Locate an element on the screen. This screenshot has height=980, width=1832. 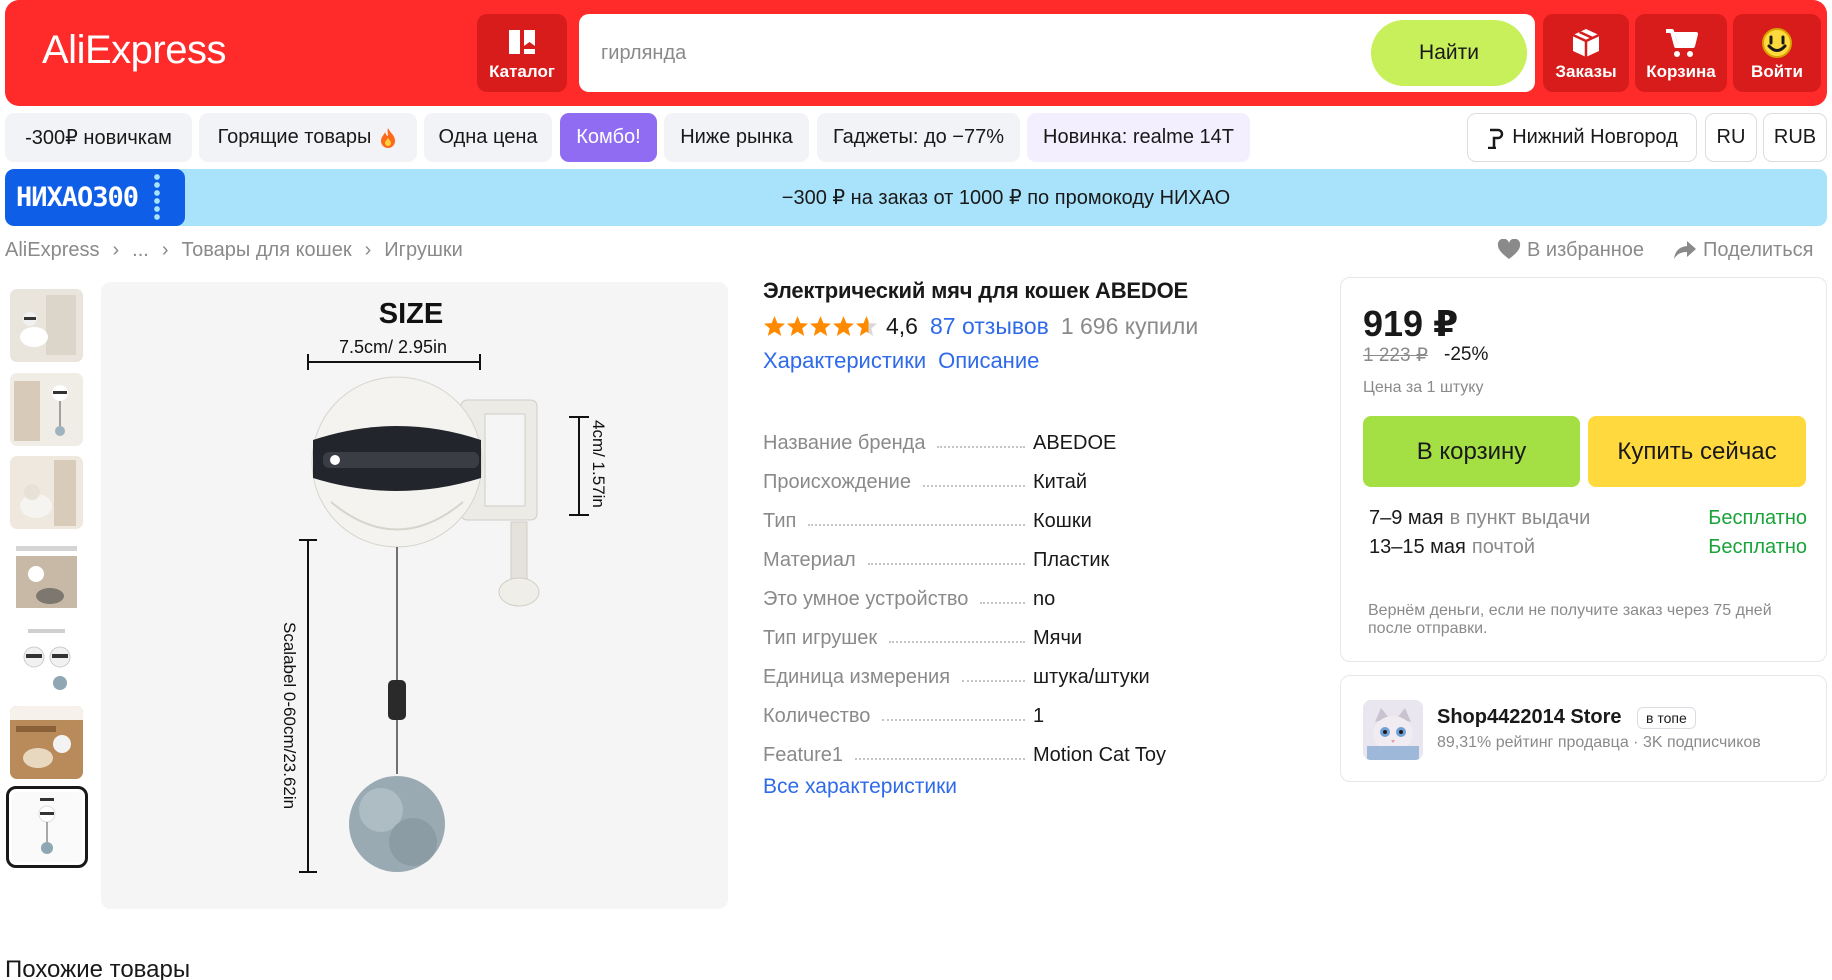
cat-avatar-image is located at coordinates (1393, 730).